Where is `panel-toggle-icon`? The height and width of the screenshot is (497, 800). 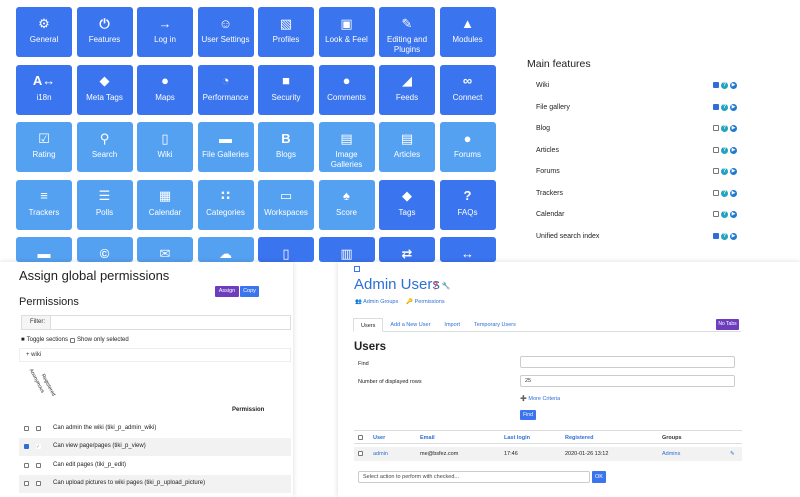 panel-toggle-icon is located at coordinates (357, 269).